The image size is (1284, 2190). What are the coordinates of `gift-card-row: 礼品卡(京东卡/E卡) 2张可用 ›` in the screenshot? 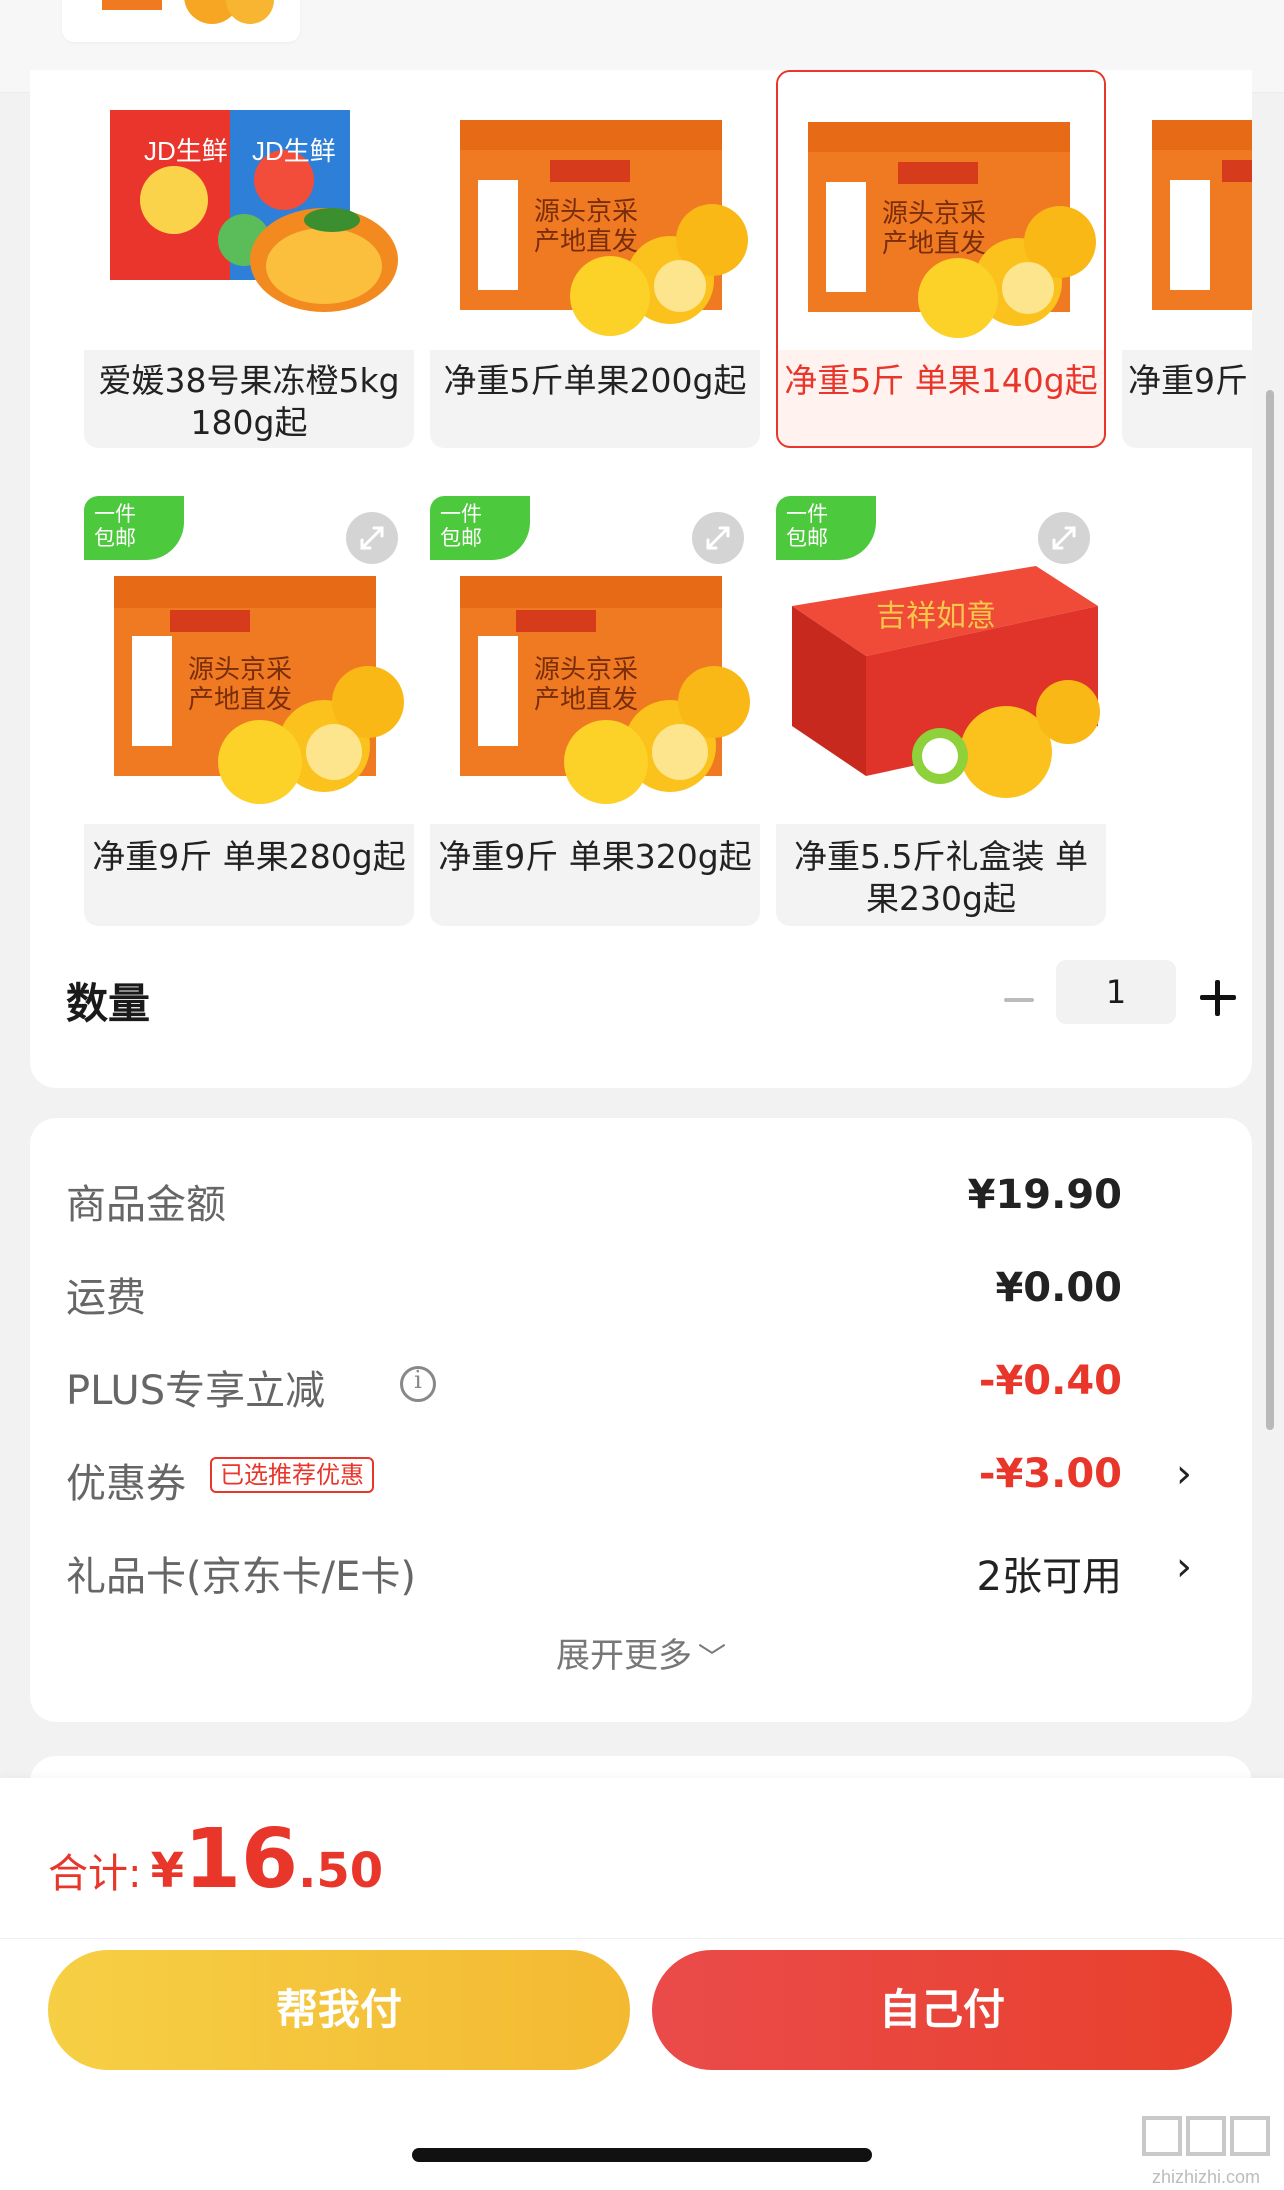 It's located at (654, 1567).